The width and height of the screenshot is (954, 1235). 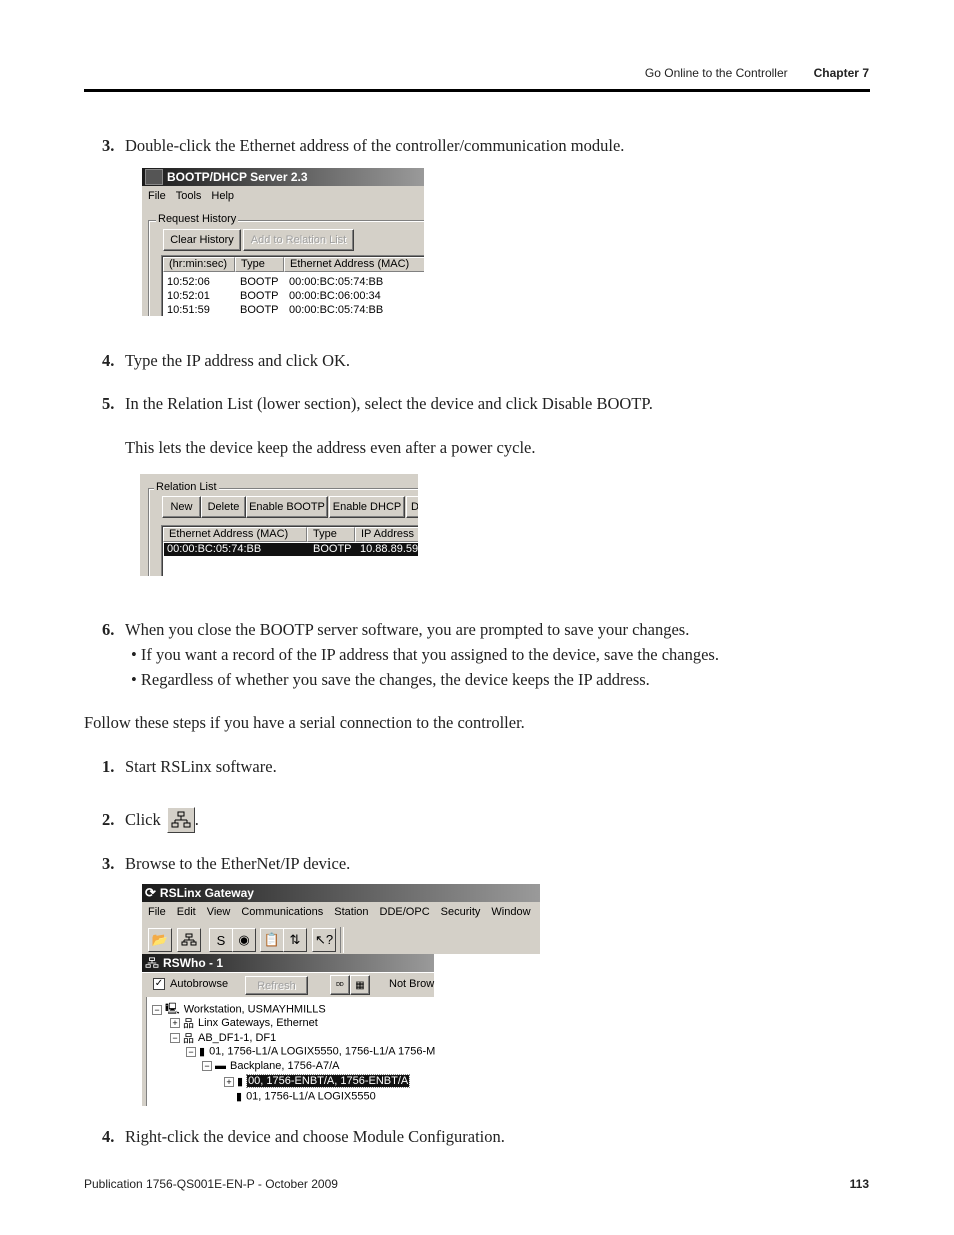 I want to click on tree-node-linx-gateways: + 品 Linx Gateways, Ethernet, so click(x=244, y=1023).